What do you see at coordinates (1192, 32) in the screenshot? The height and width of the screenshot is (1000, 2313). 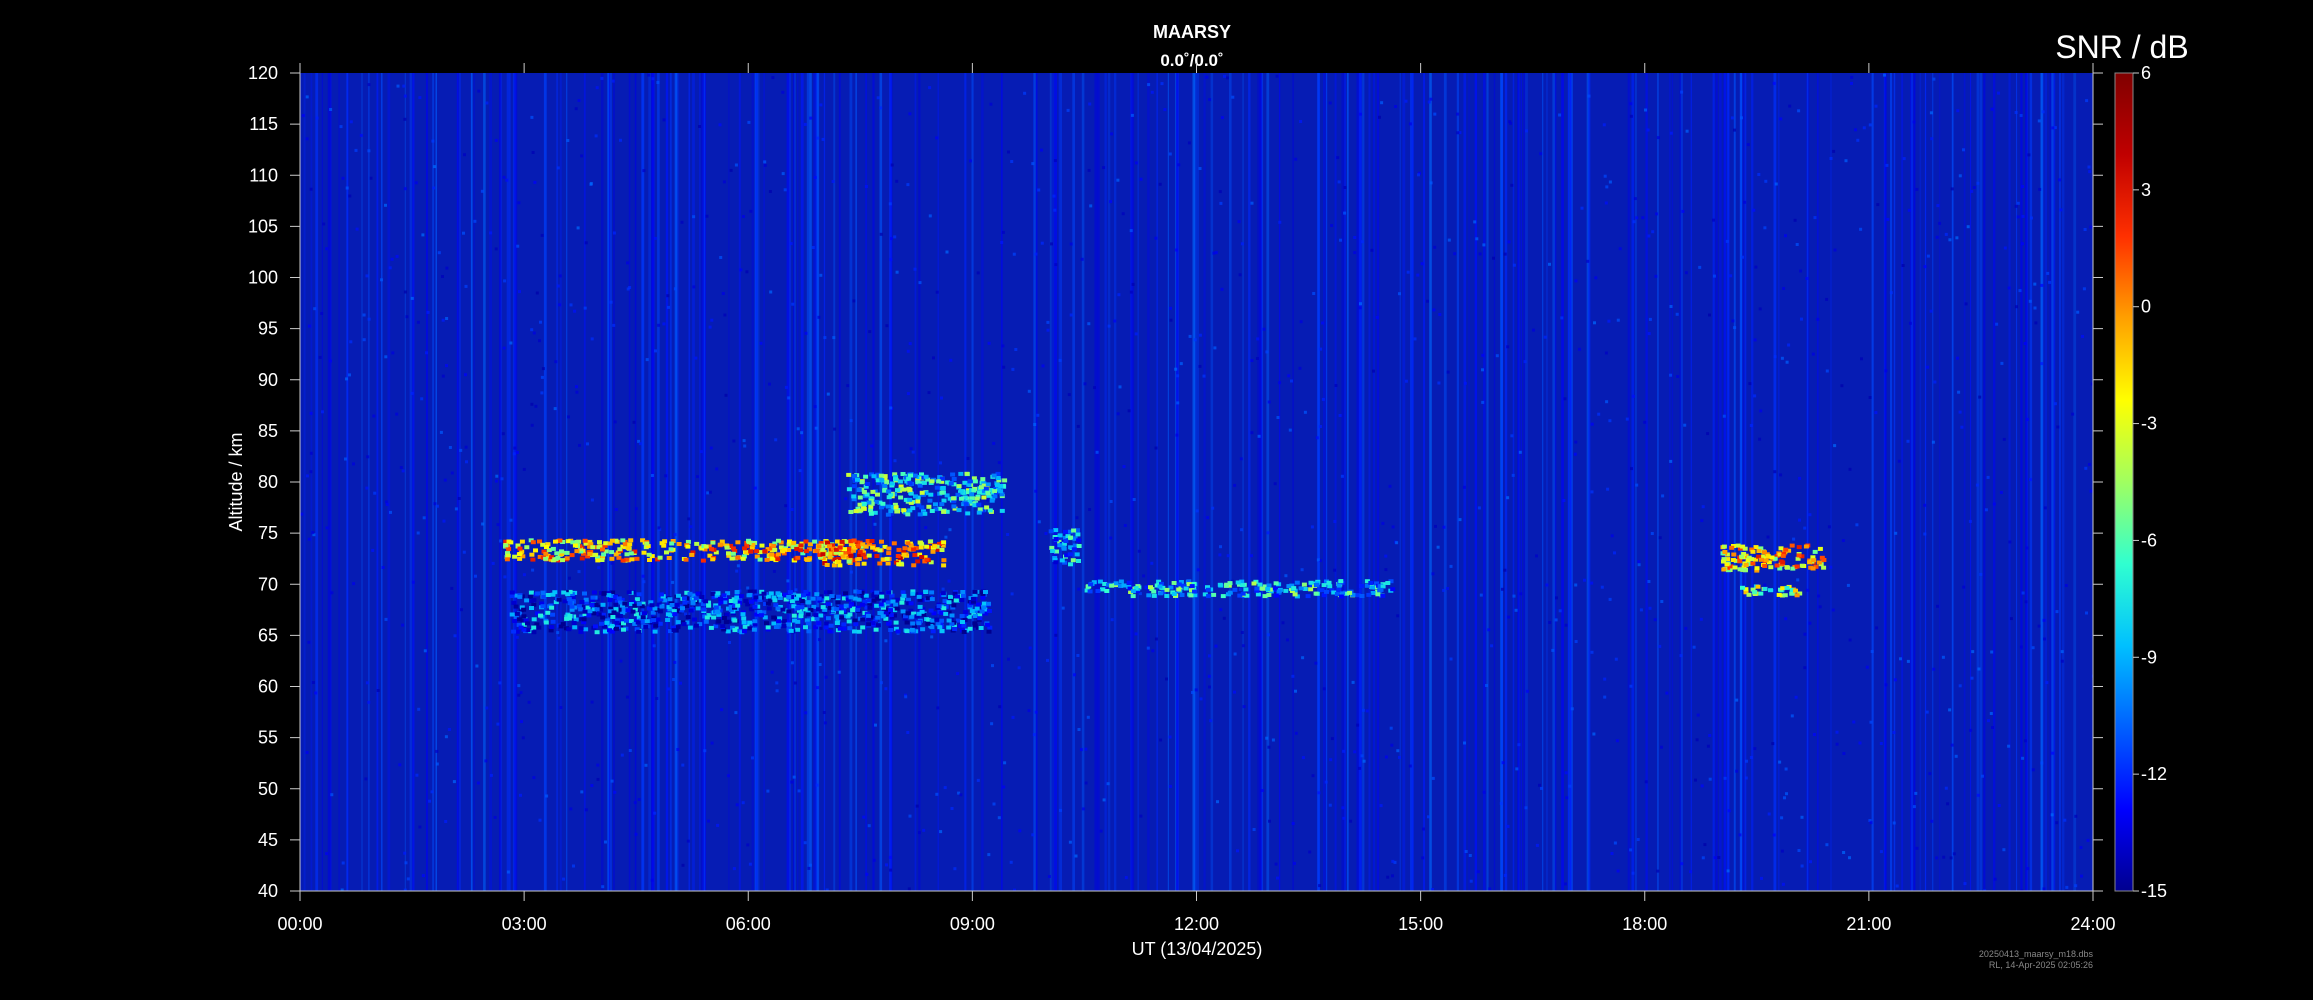 I see `chart-title: MAARSY` at bounding box center [1192, 32].